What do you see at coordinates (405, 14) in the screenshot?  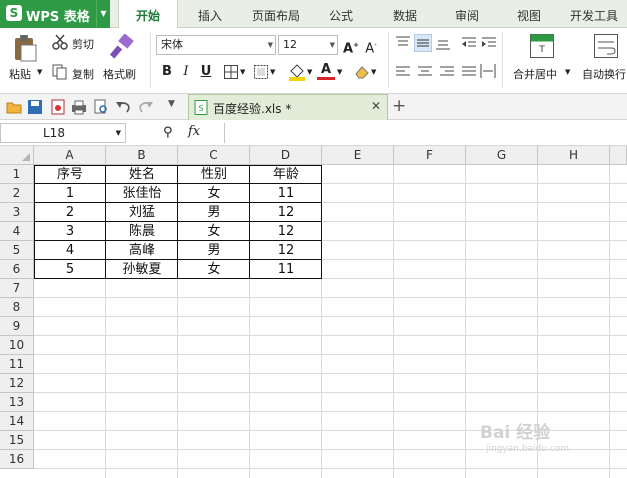 I see `tab-data: 数据` at bounding box center [405, 14].